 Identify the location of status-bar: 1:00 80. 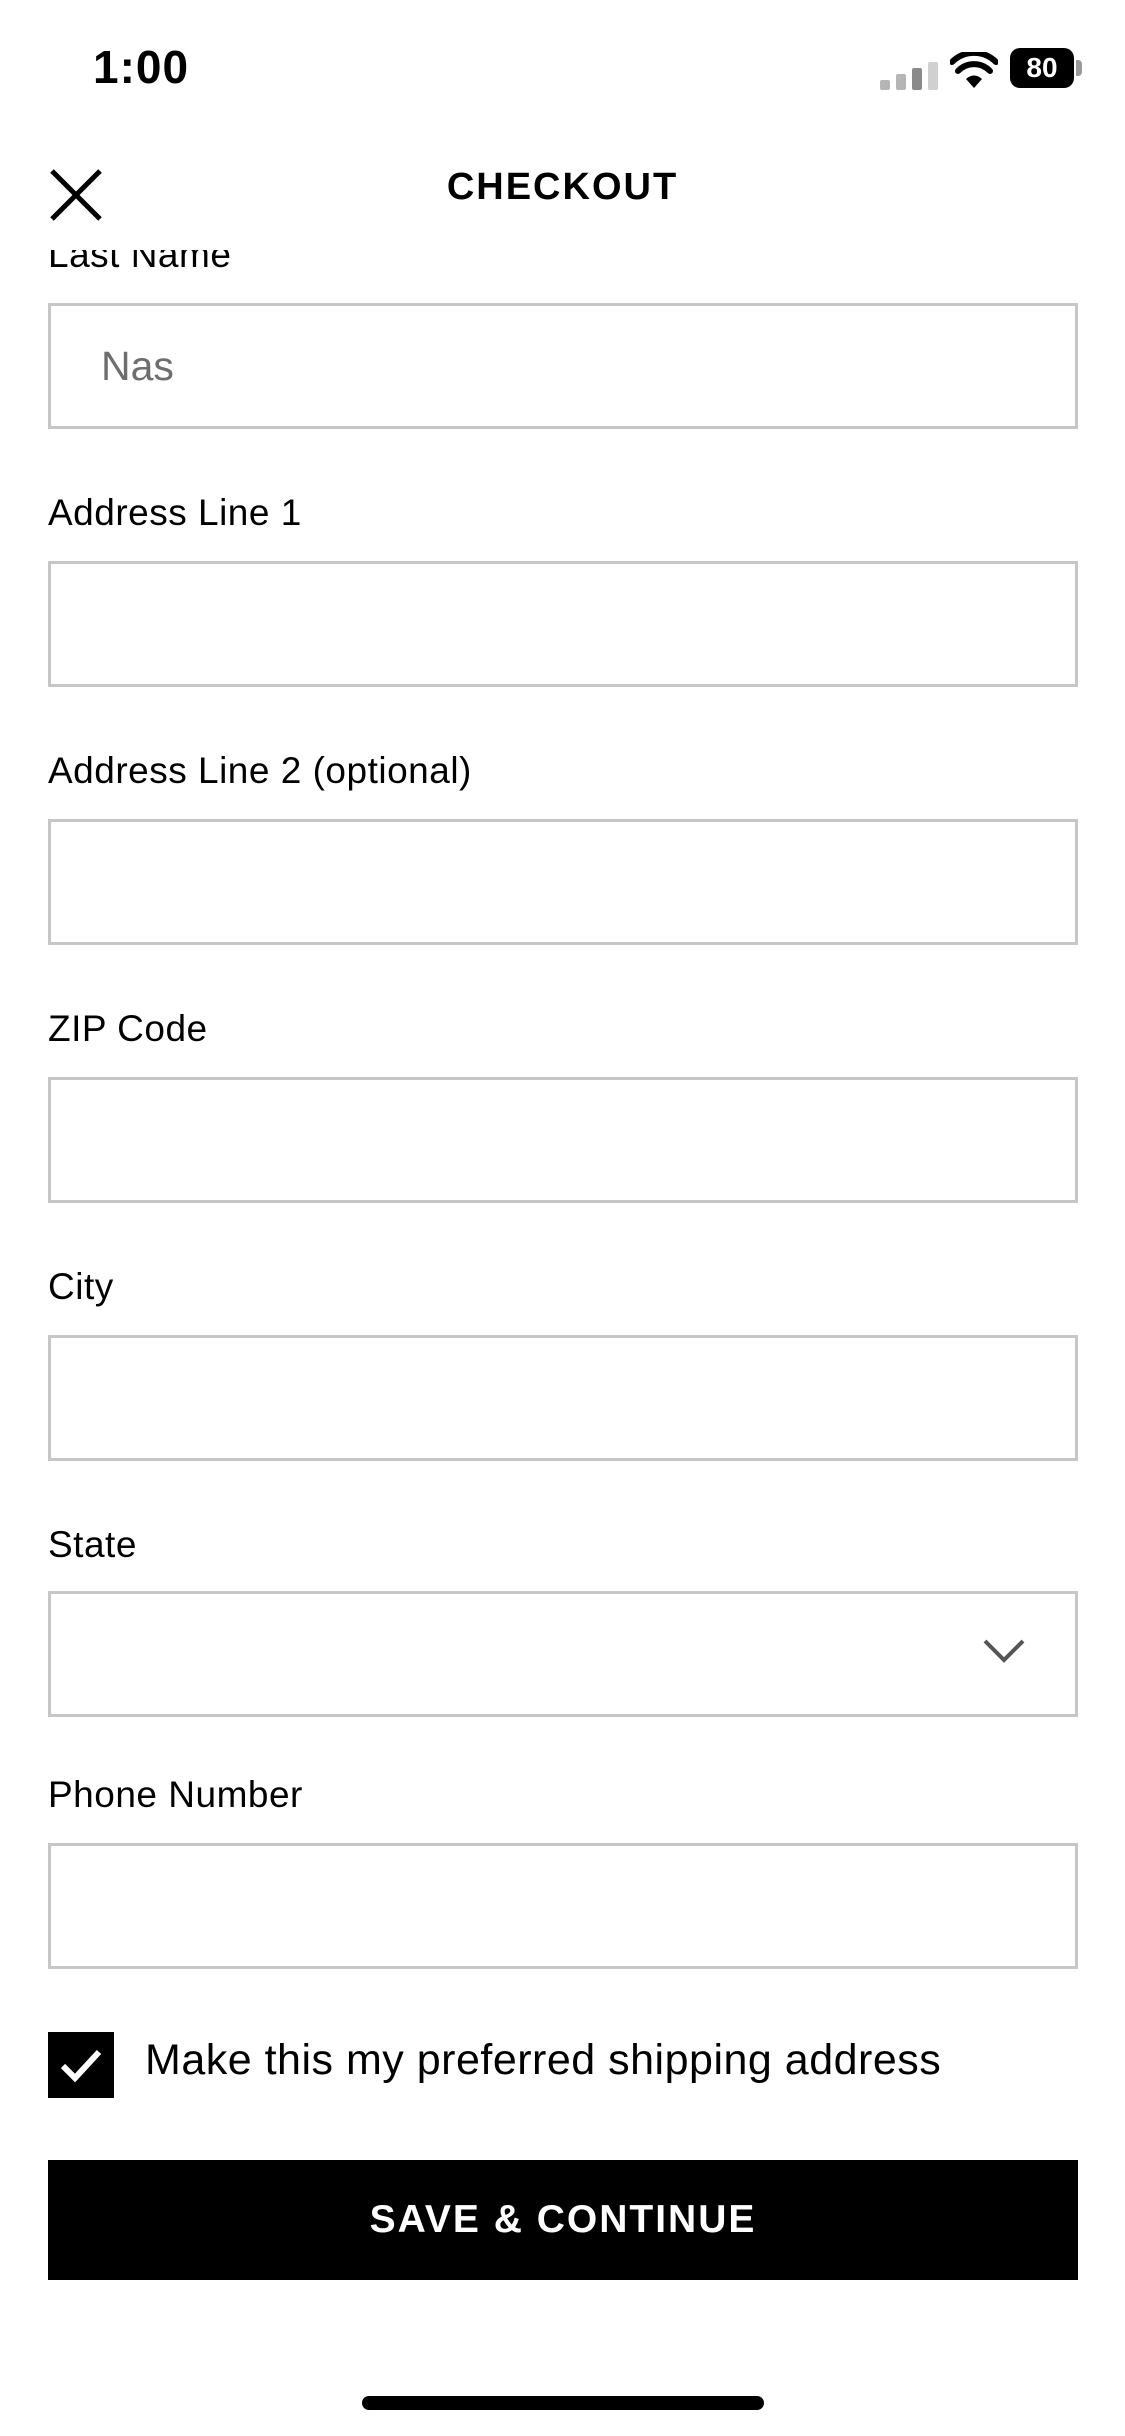
(562, 70).